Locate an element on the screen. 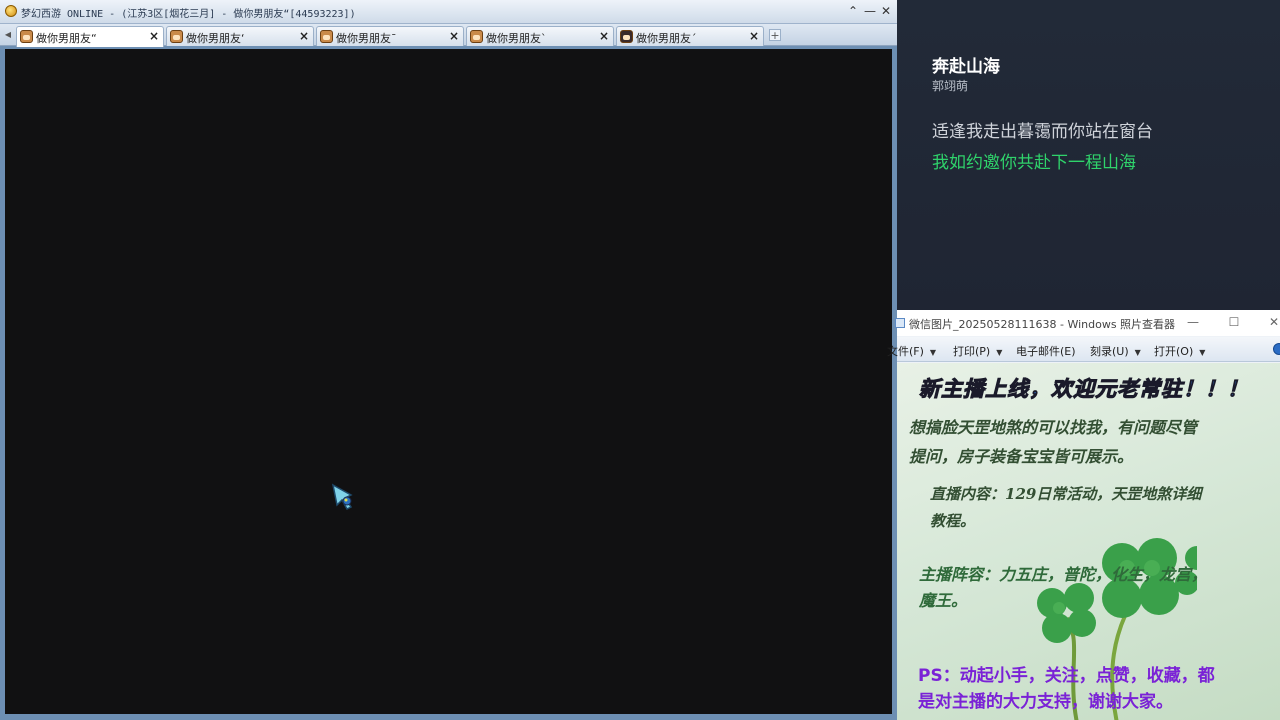  tab-label: 做你男朋友‘ is located at coordinates (215, 38).